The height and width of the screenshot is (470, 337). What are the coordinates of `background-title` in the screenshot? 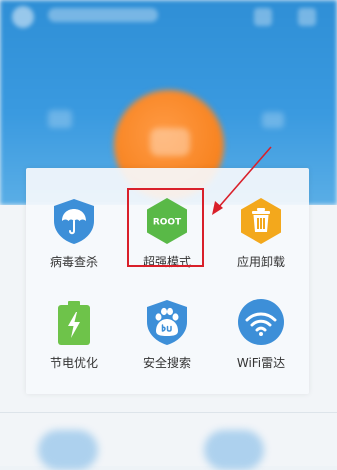 It's located at (103, 15).